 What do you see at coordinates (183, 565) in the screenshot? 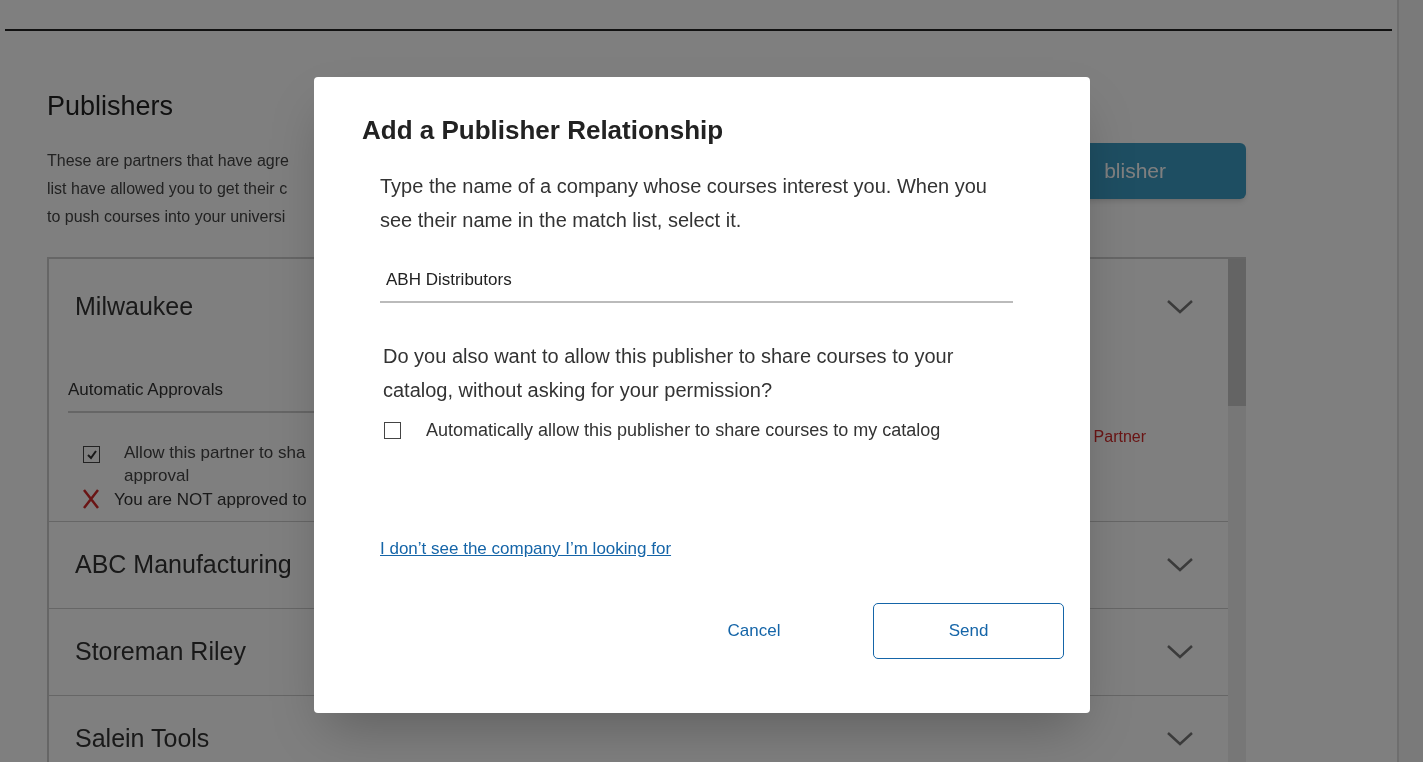
I see `publisher-name: ABC Manufacturing` at bounding box center [183, 565].